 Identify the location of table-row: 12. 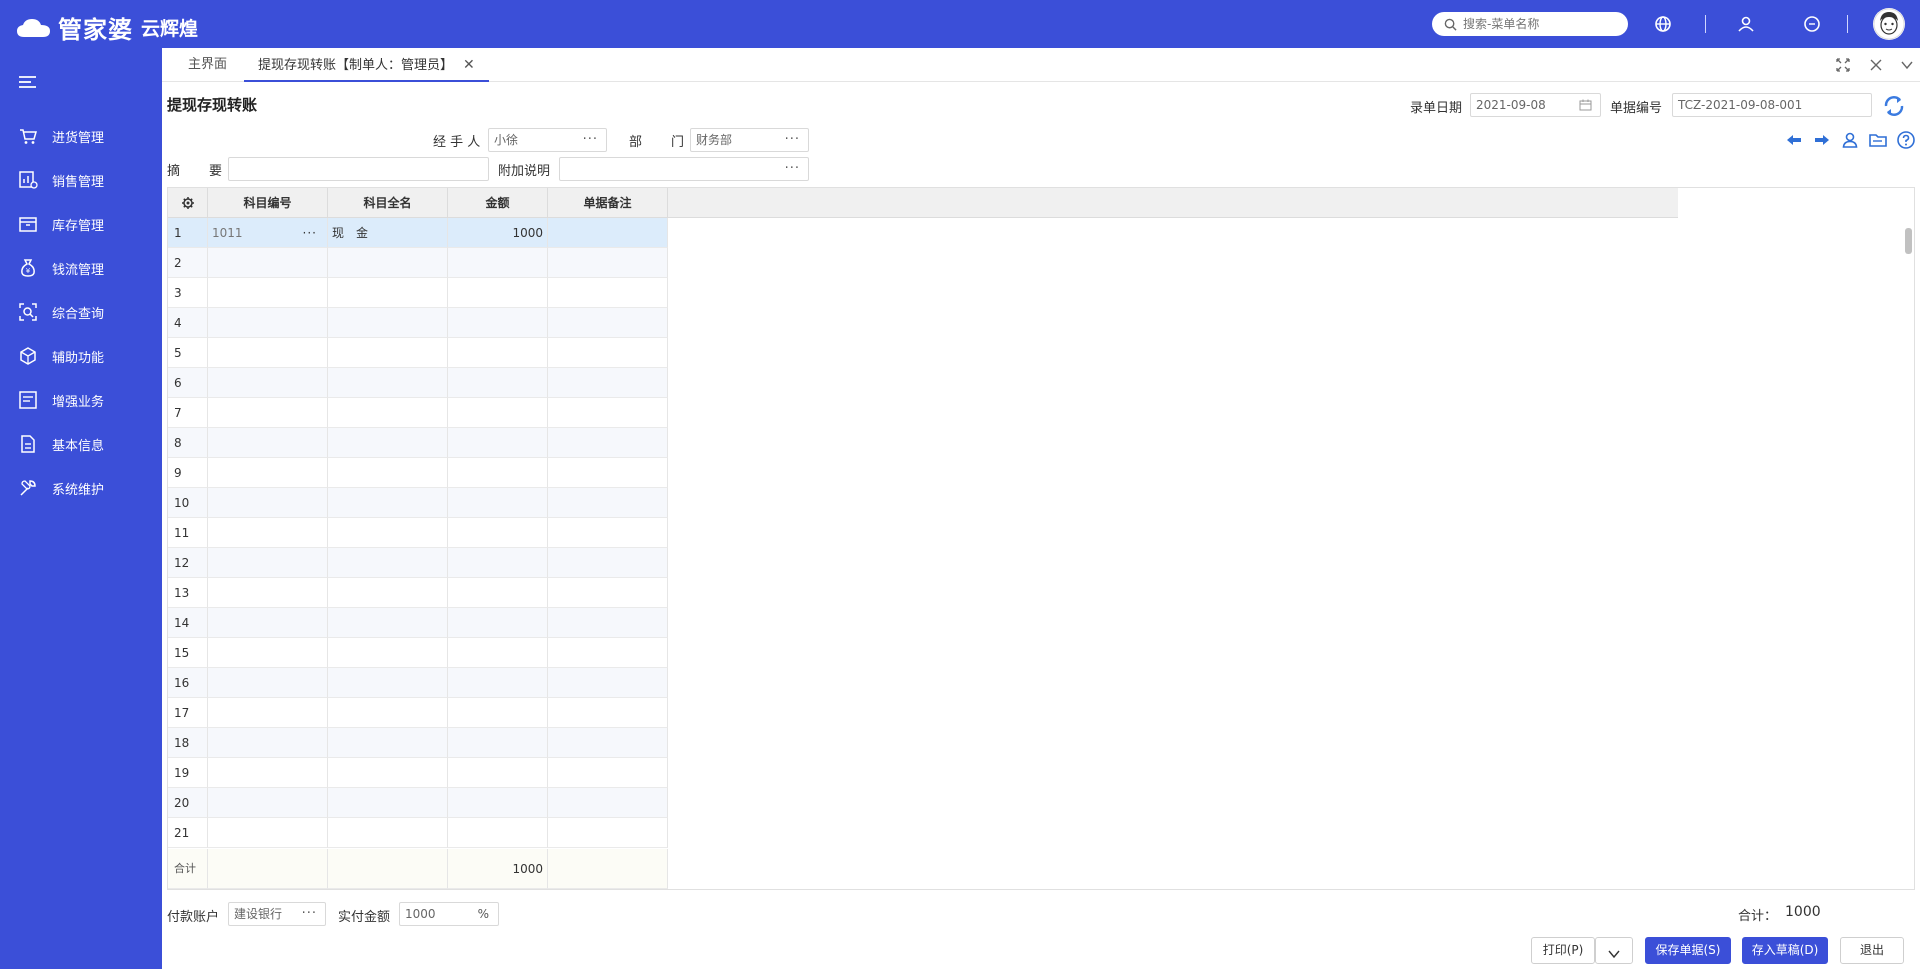
(418, 563).